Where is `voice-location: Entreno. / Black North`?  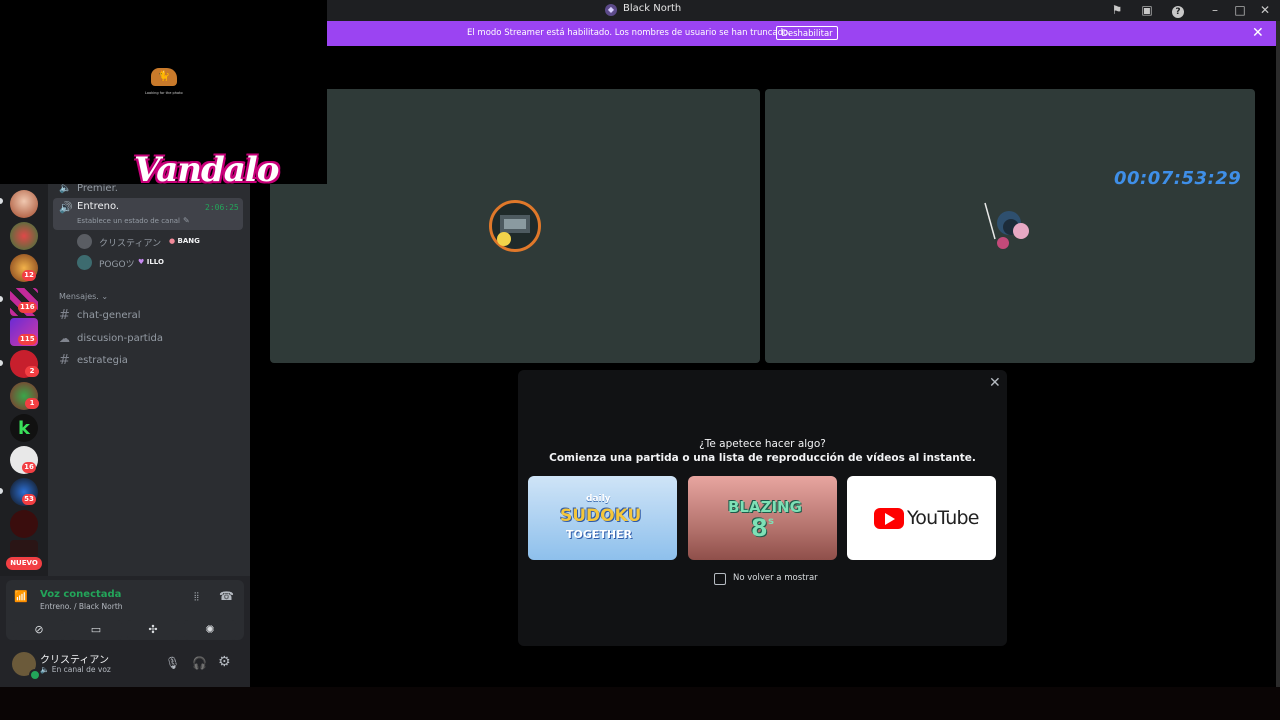
voice-location: Entreno. / Black North is located at coordinates (81, 606).